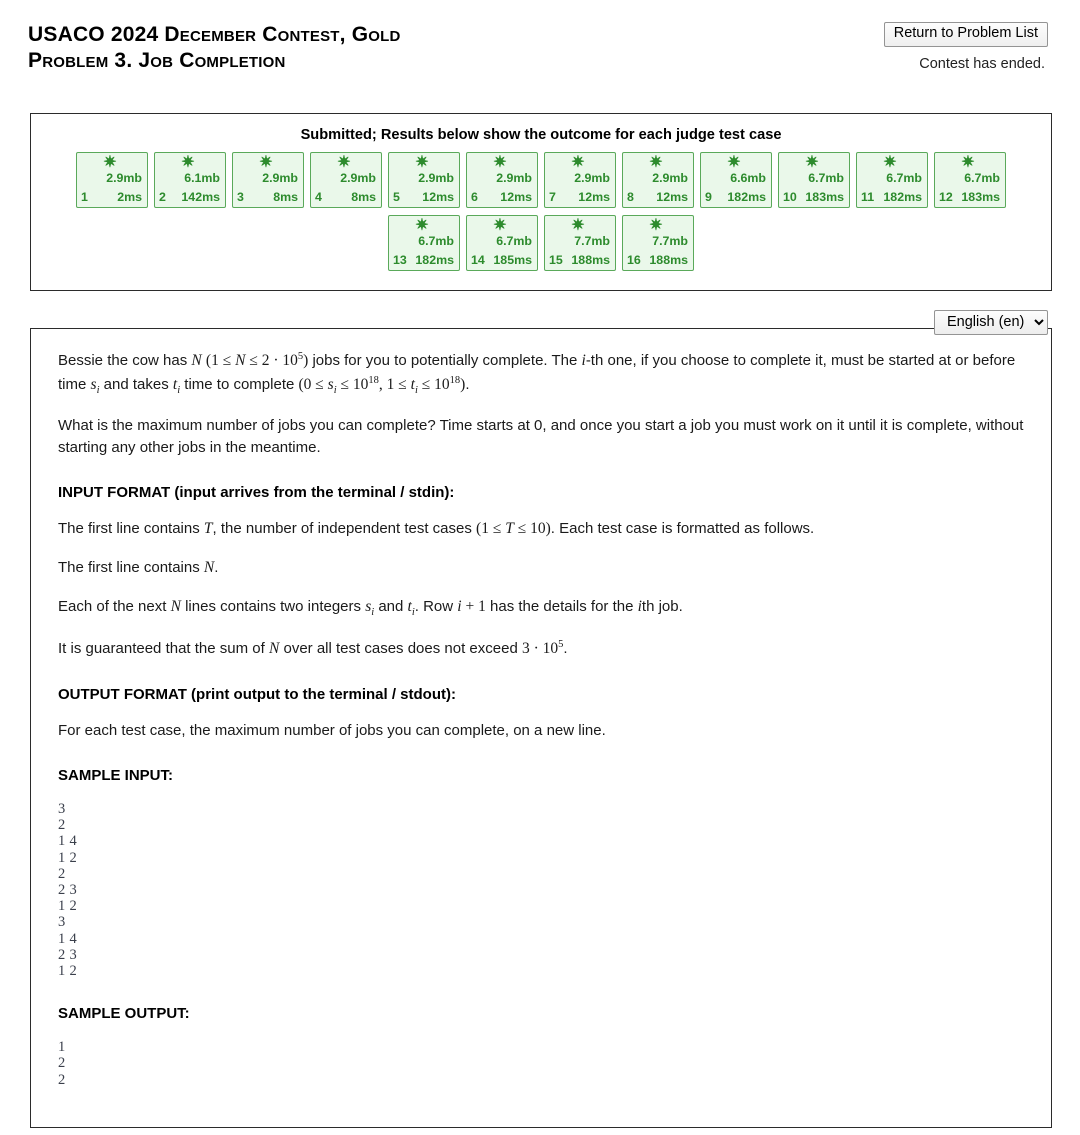  I want to click on page-title-contest: USACO 2024 December Contest, Gold, so click(214, 34).